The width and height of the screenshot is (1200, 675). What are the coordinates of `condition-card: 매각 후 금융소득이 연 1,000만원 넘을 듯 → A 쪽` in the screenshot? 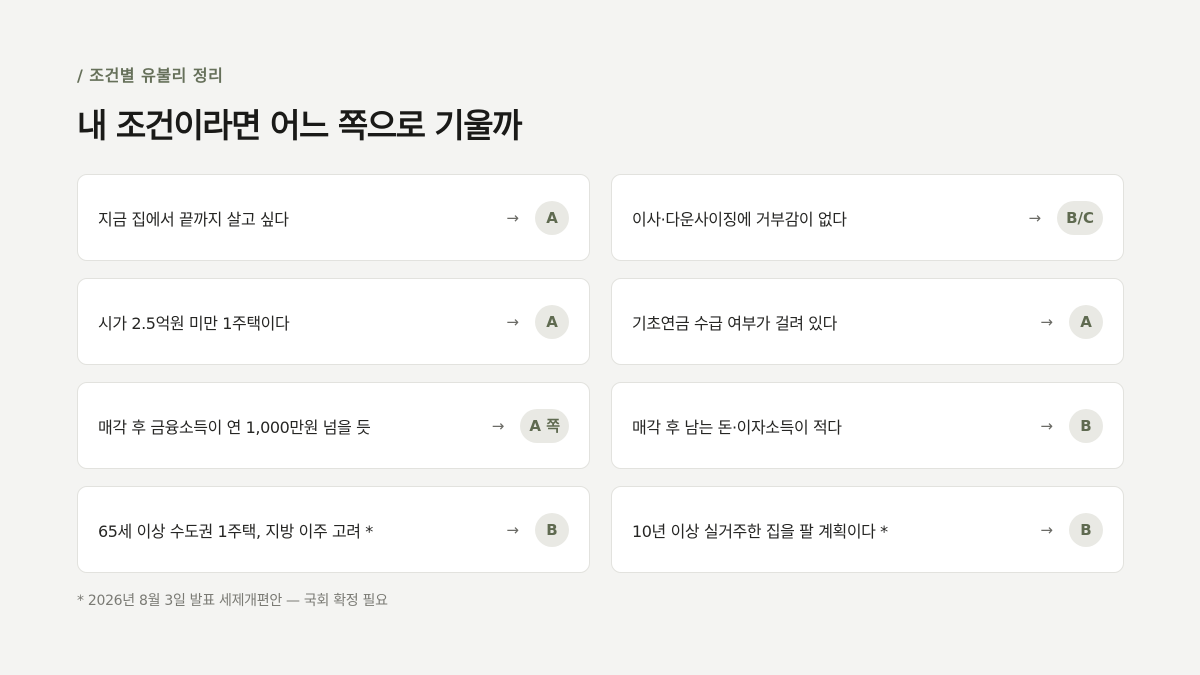 It's located at (333, 425).